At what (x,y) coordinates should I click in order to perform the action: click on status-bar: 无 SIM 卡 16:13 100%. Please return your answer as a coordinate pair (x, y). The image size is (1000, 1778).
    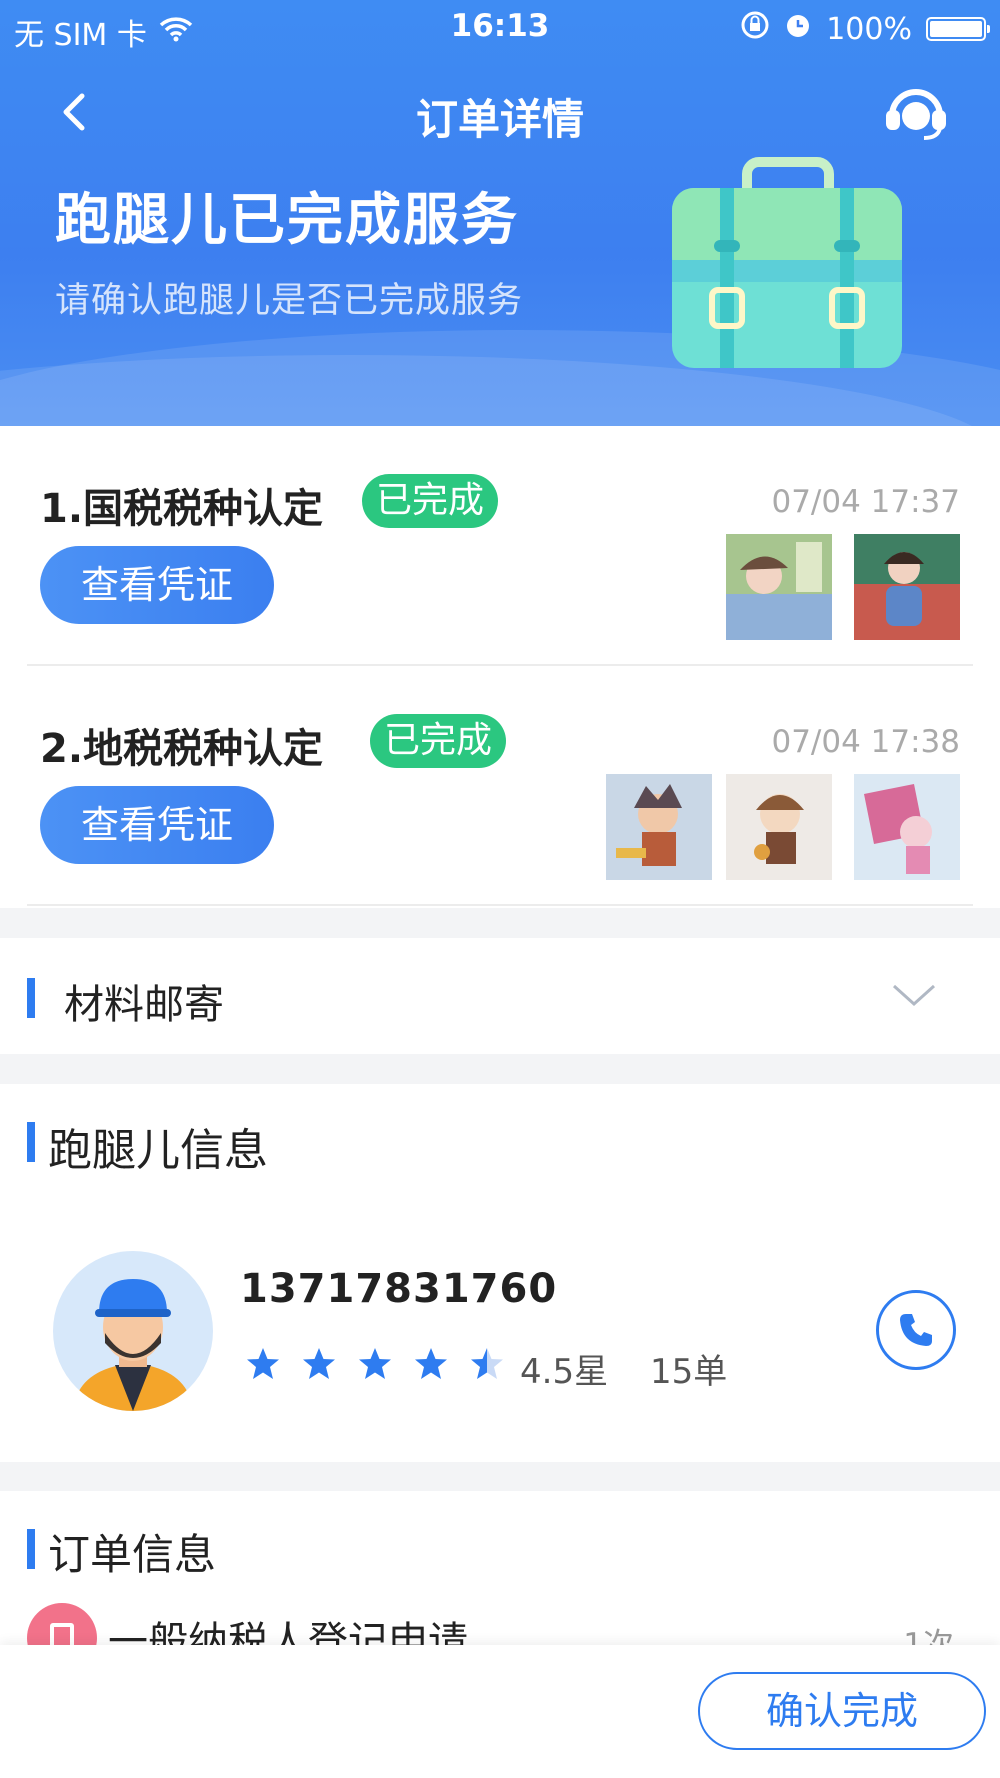
    Looking at the image, I should click on (500, 27).